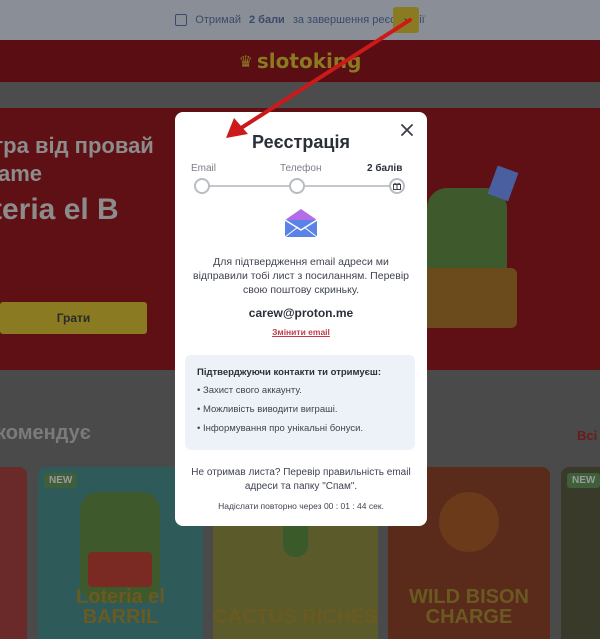 Image resolution: width=600 pixels, height=639 pixels. What do you see at coordinates (21, 173) in the screenshot?
I see `hero-line-2: ame` at bounding box center [21, 173].